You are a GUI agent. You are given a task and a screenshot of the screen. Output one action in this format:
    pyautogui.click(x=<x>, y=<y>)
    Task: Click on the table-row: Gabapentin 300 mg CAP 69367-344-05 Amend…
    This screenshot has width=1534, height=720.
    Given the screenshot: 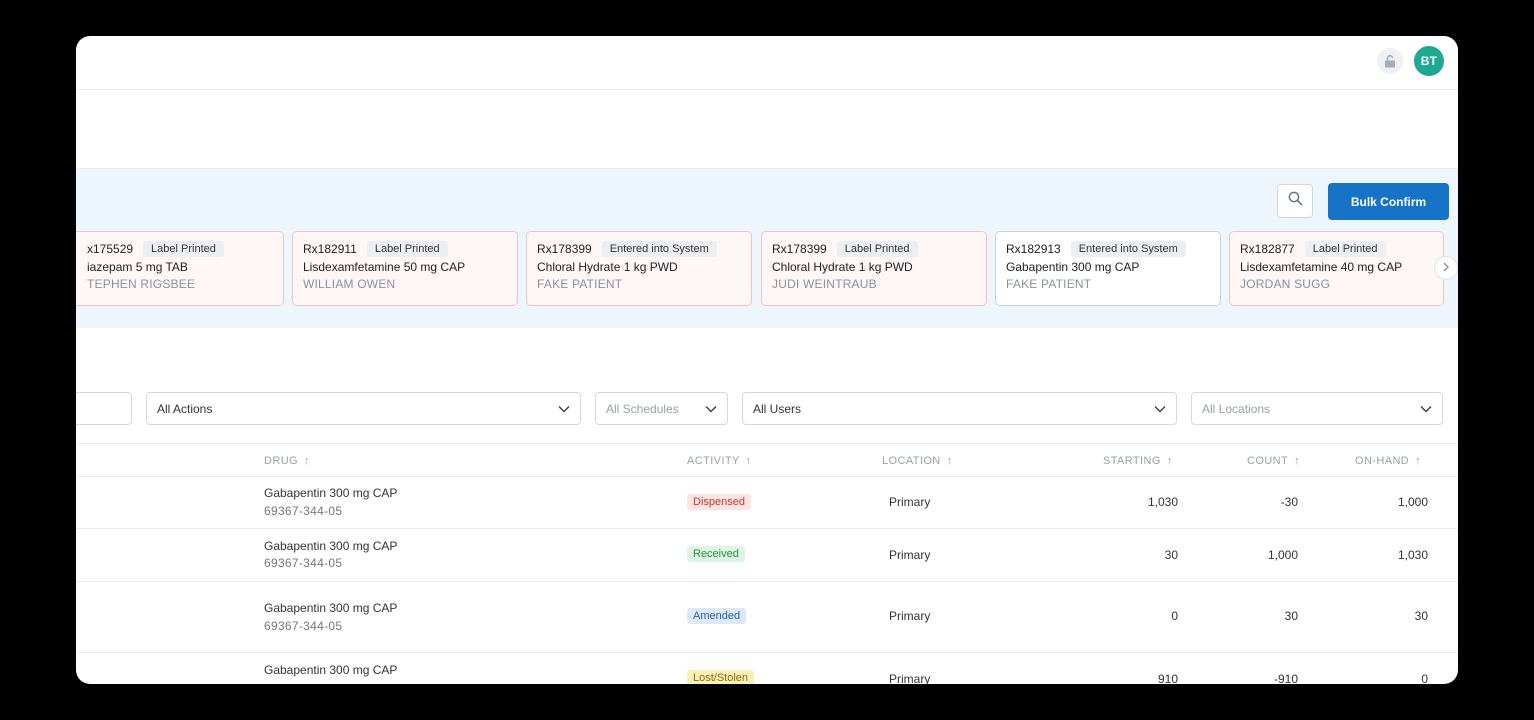 What is the action you would take?
    pyautogui.click(x=767, y=617)
    